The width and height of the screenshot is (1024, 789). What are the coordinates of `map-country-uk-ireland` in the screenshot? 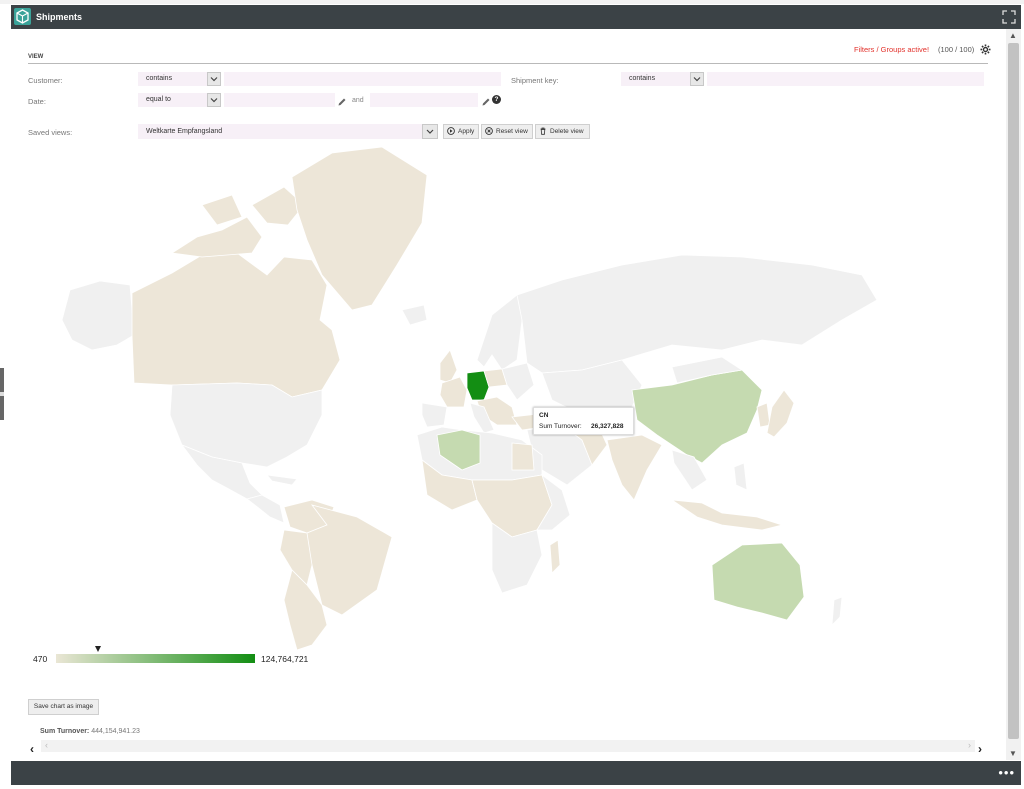 It's located at (448, 366).